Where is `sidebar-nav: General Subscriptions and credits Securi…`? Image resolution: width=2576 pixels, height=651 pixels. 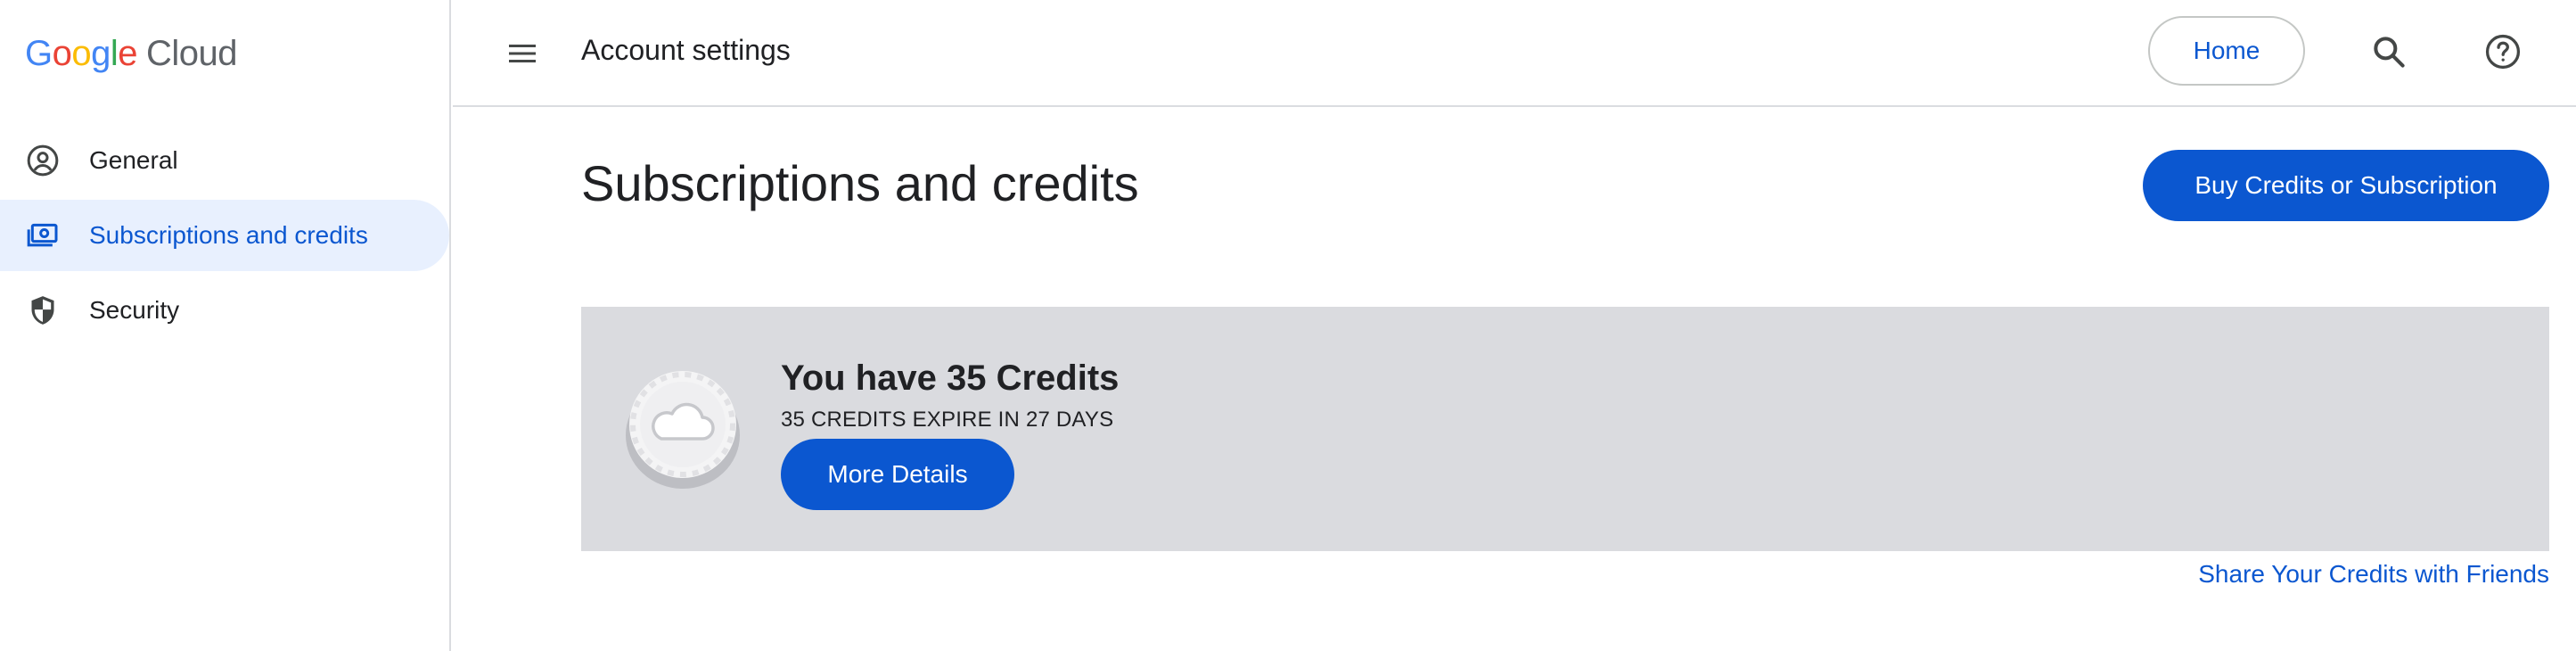
sidebar-nav: General Subscriptions and credits Securi… is located at coordinates (225, 237).